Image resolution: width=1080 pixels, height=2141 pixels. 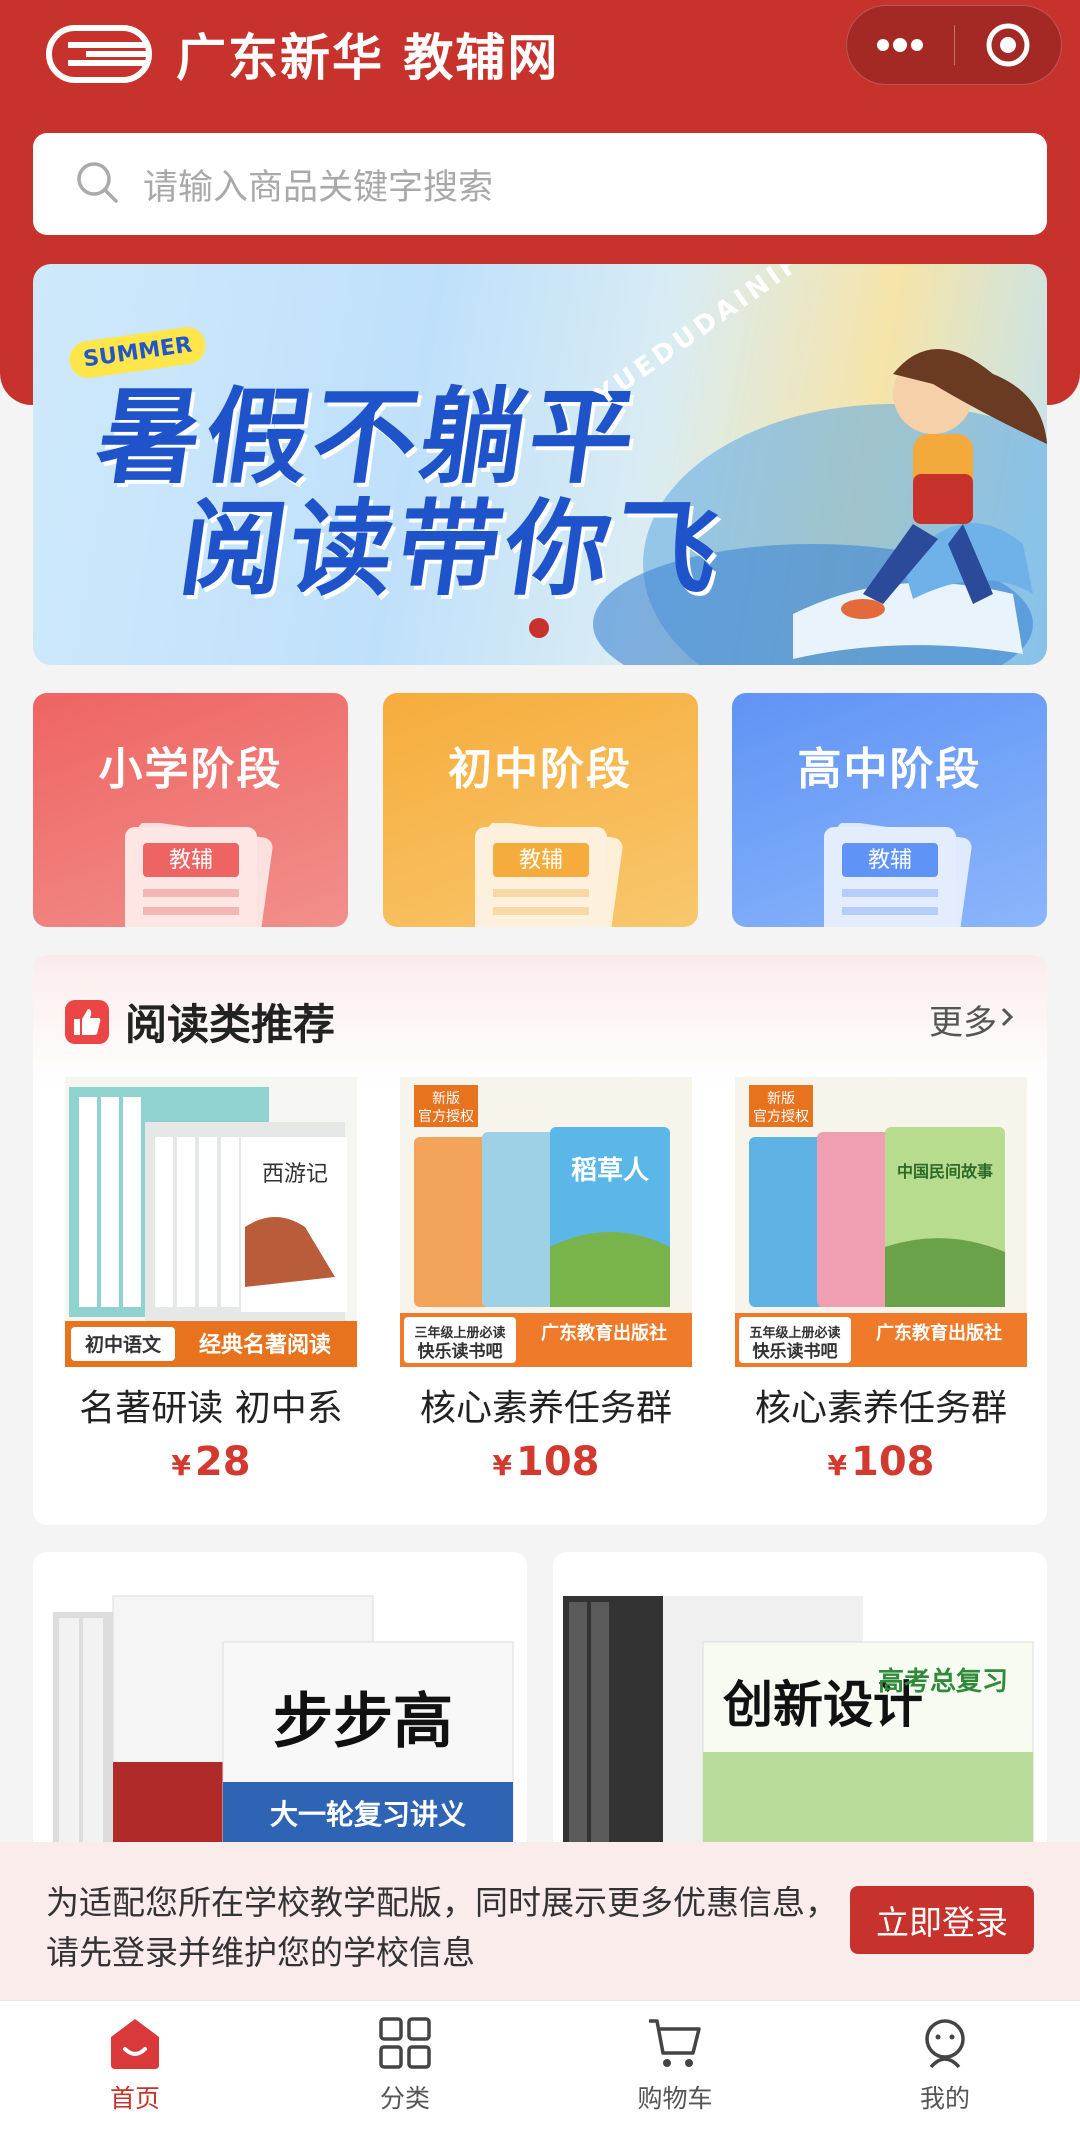 I want to click on stage-cards: 小学阶段 教辅 初中阶段 教辅 高中阶段 教辅, so click(x=540, y=810).